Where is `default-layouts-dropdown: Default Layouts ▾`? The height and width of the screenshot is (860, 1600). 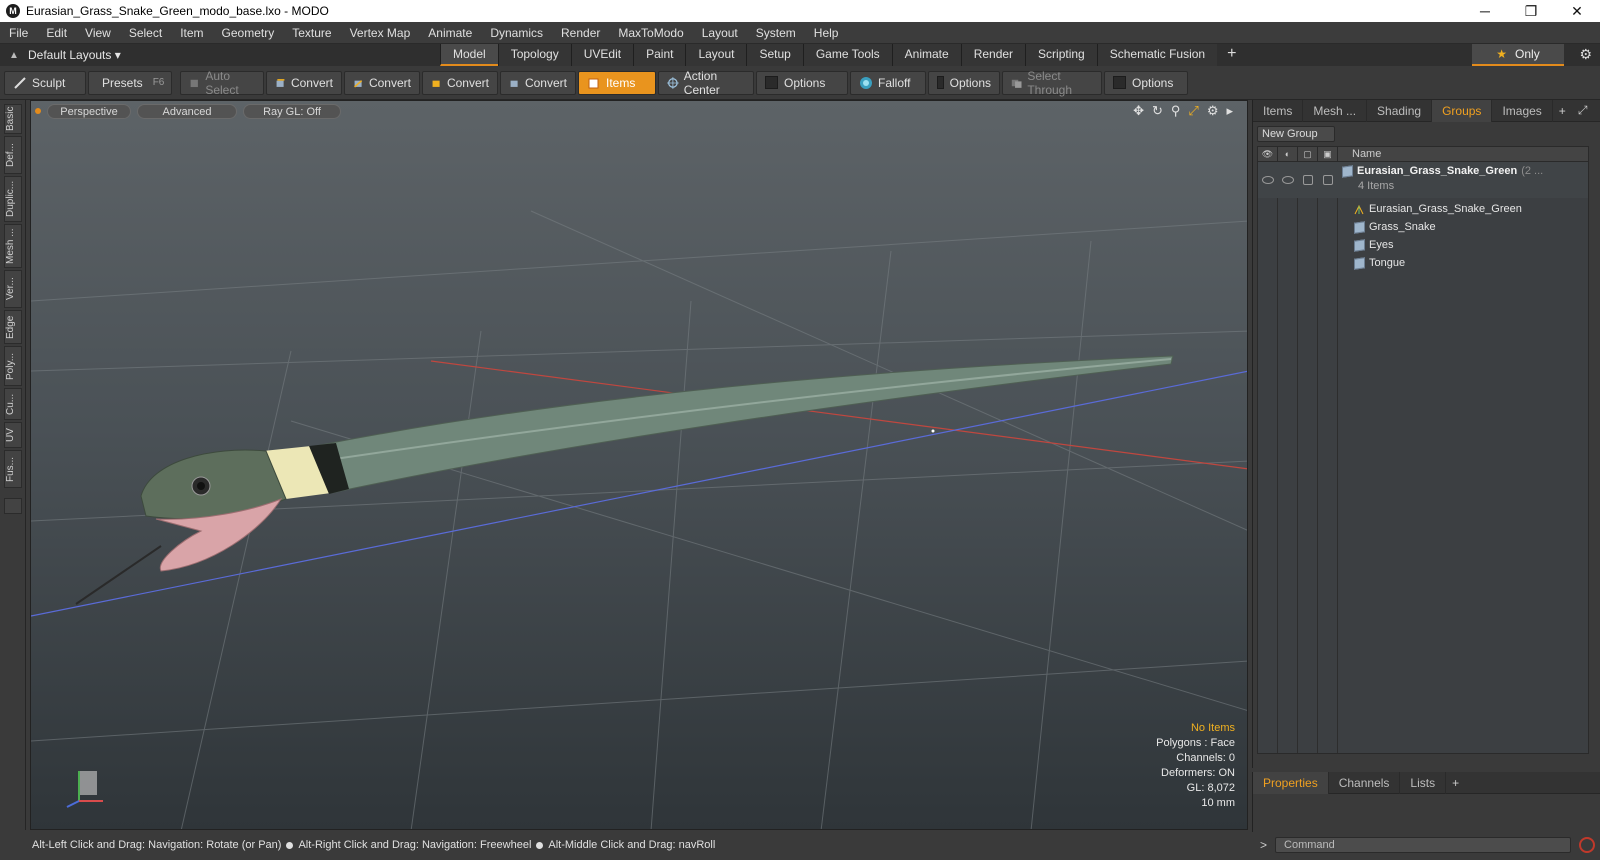
default-layouts-dropdown: Default Layouts ▾ is located at coordinates (74, 55).